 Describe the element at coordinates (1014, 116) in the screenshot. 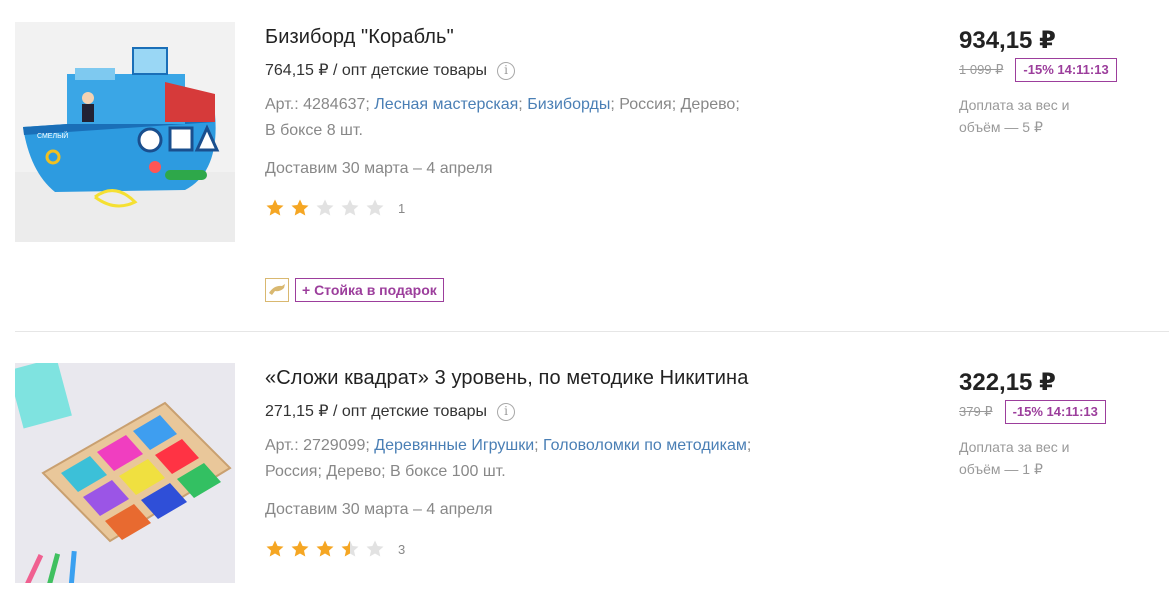

I see `weight-surcharge: Доплата за вес и объём — 5 ₽` at that location.